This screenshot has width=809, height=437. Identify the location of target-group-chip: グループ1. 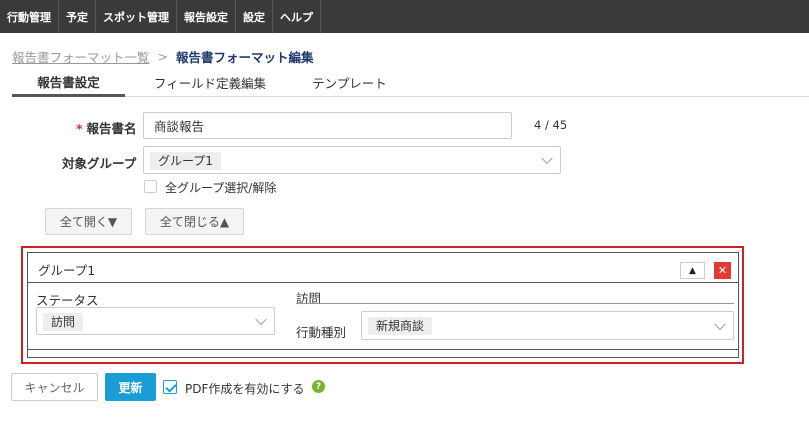
(185, 161).